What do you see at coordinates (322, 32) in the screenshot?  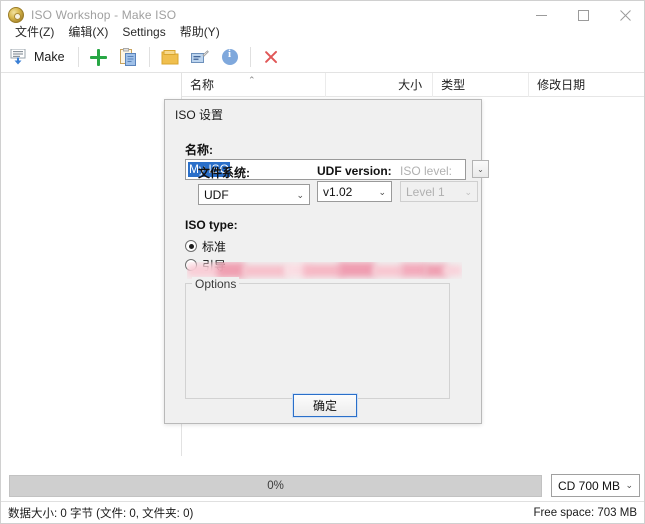 I see `menu-bar: 文件(Z) 编辑(X) Settings 帮助(Y)` at bounding box center [322, 32].